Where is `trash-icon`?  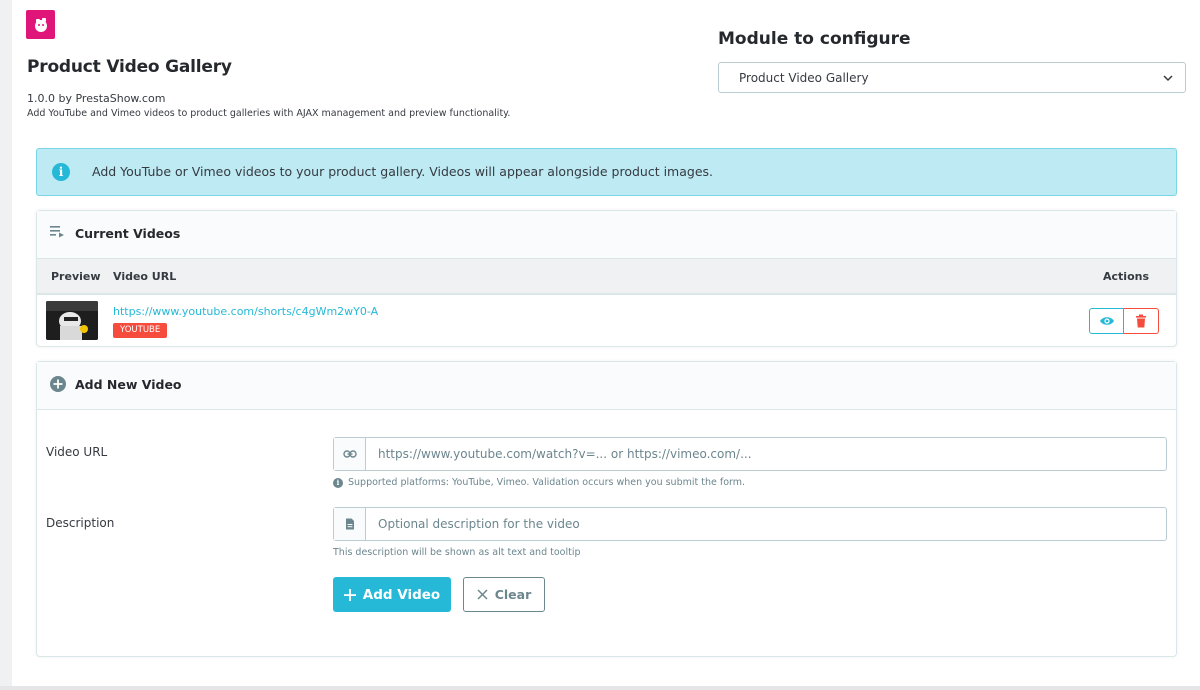
trash-icon is located at coordinates (1141, 321).